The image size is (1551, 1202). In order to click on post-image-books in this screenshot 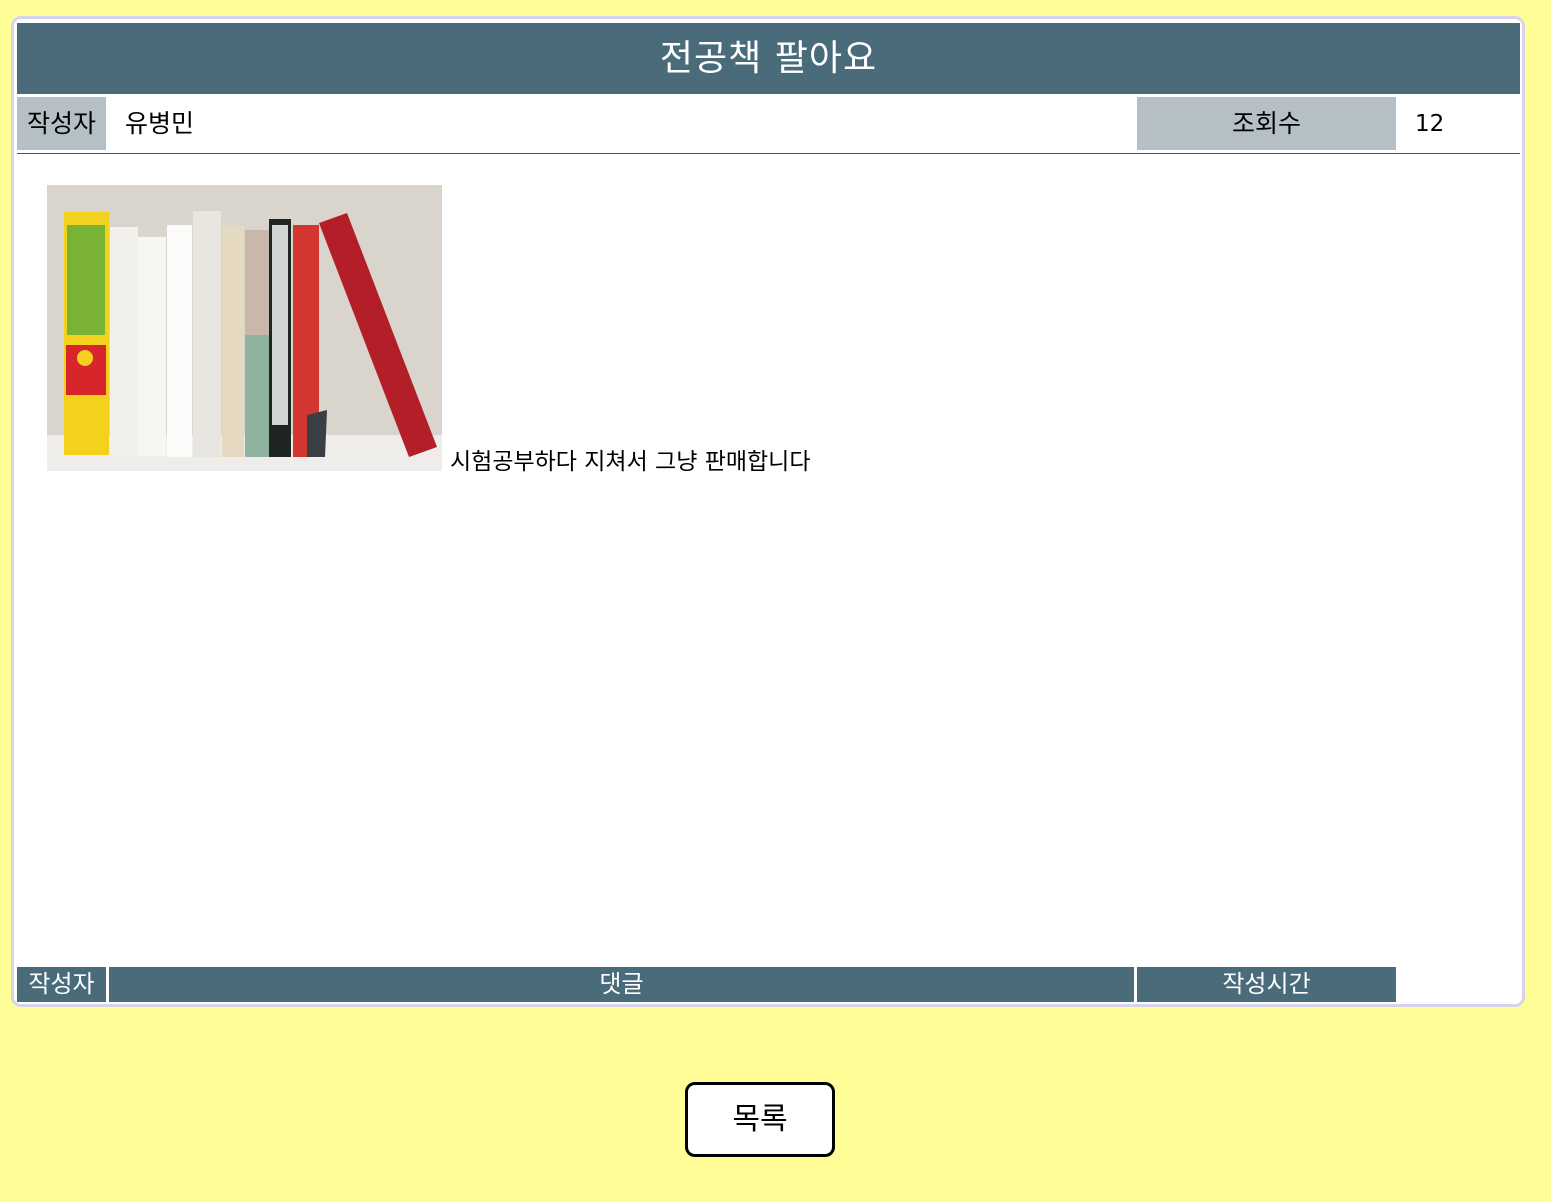, I will do `click(244, 328)`.